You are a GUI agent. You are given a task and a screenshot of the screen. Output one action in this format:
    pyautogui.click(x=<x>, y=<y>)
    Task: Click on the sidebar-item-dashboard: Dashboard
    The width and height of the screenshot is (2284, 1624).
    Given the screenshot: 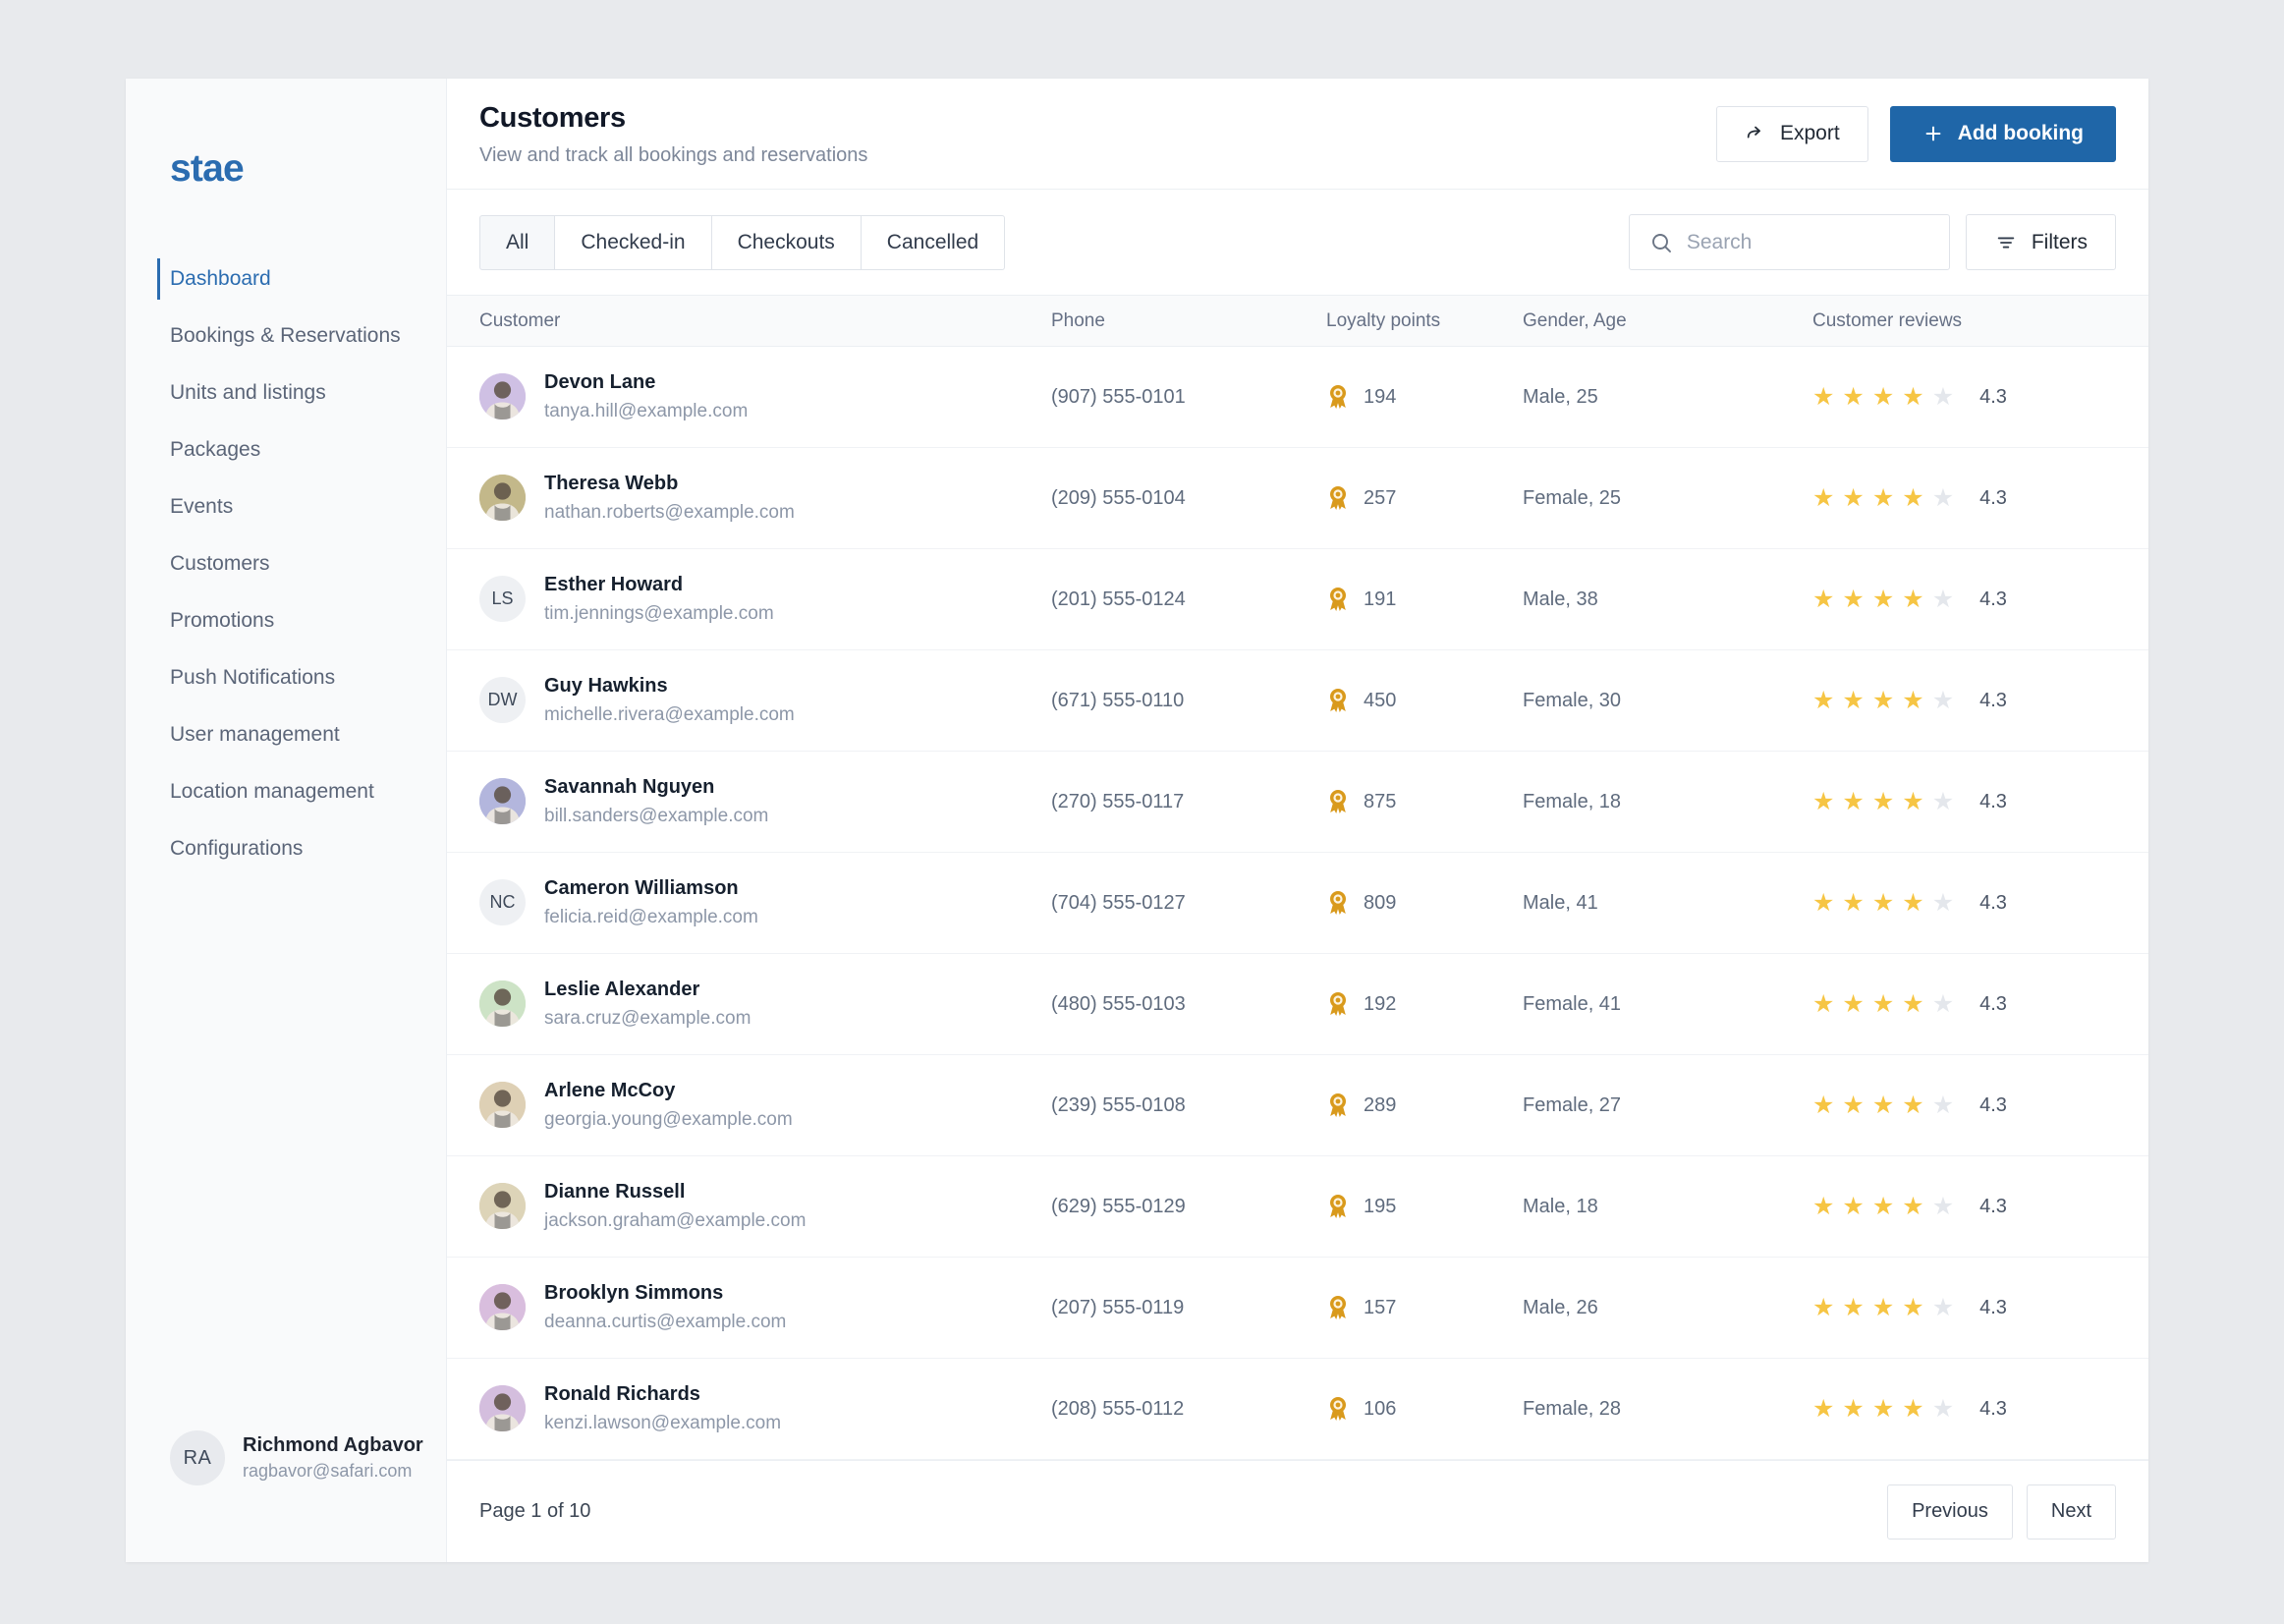 What is the action you would take?
    pyautogui.click(x=286, y=279)
    